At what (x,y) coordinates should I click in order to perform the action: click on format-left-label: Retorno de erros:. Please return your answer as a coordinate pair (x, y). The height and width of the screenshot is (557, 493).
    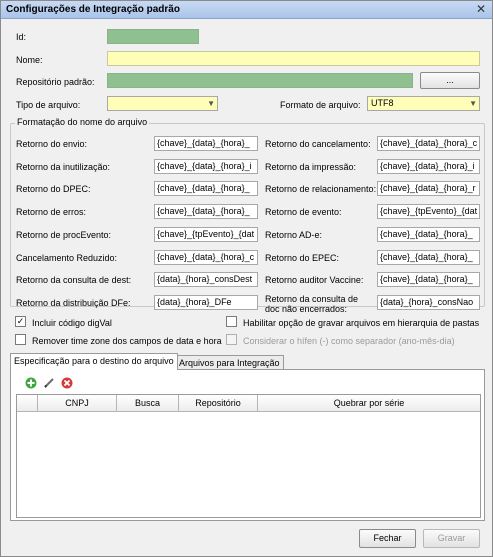
    Looking at the image, I should click on (51, 212).